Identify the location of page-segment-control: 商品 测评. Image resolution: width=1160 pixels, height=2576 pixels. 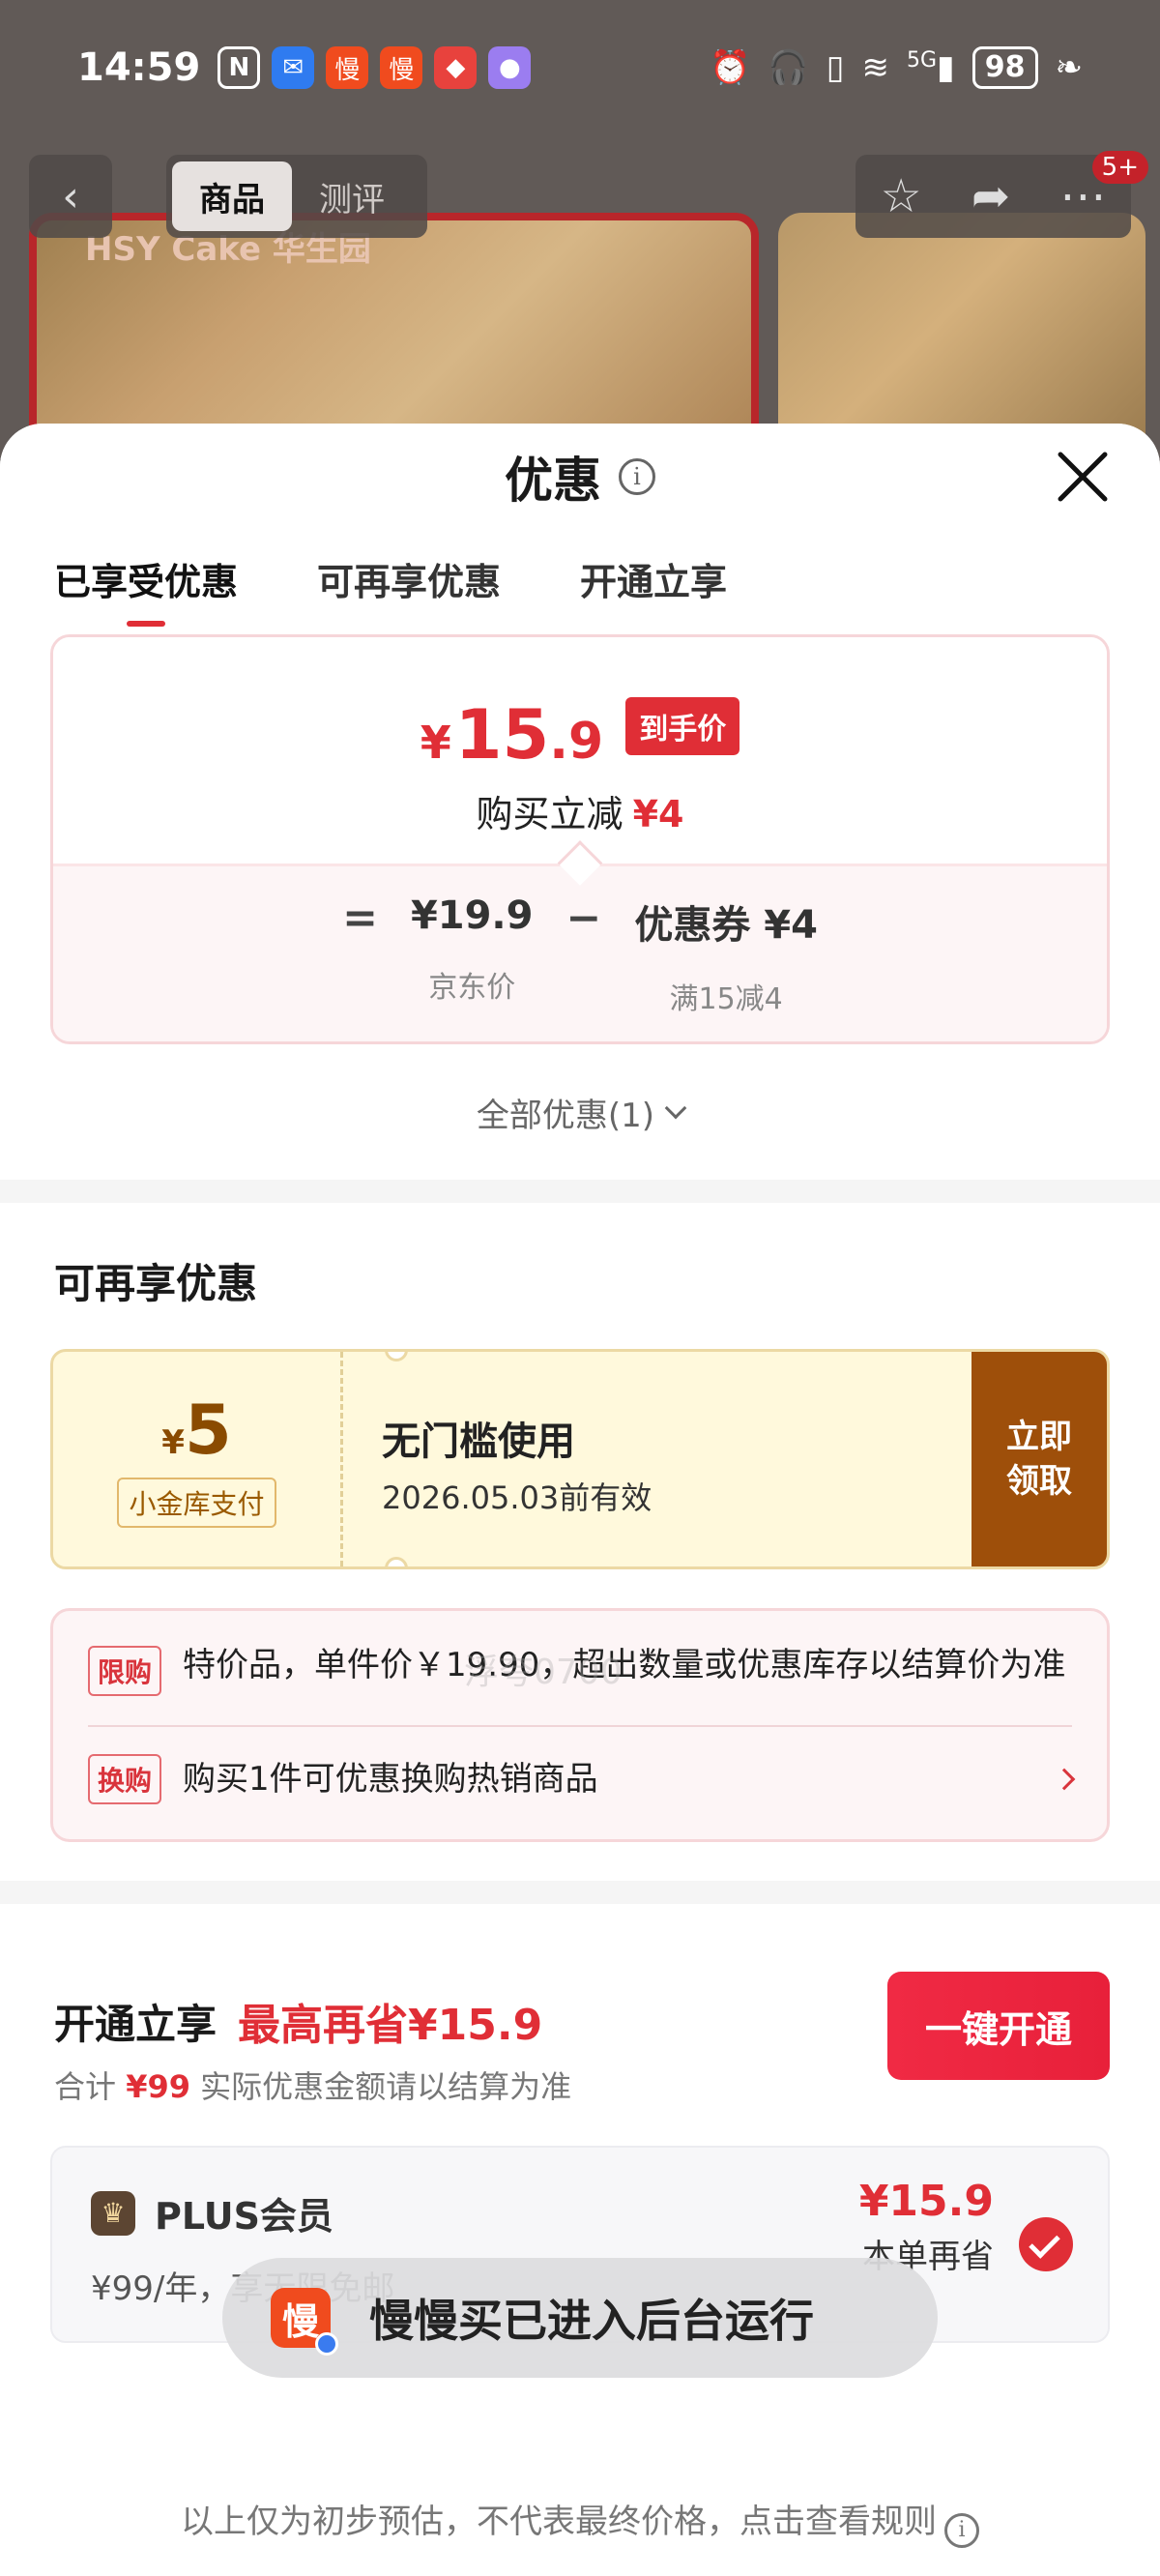
(296, 196).